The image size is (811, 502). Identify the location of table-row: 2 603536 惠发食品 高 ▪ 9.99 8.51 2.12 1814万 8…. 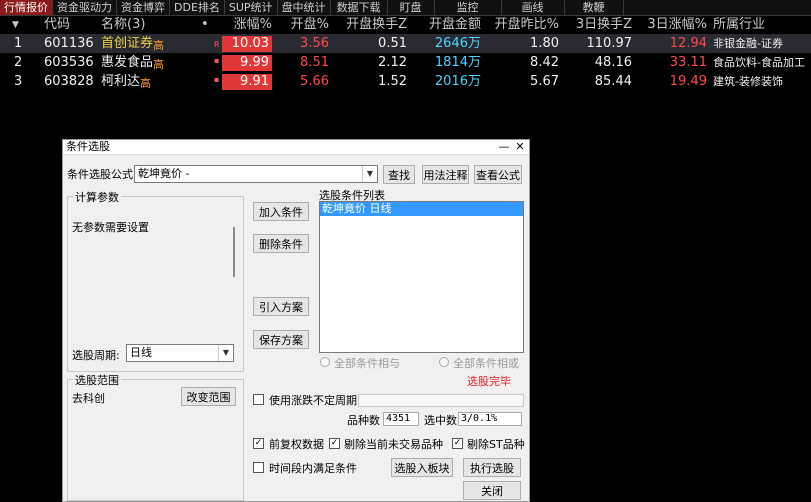
(405, 62).